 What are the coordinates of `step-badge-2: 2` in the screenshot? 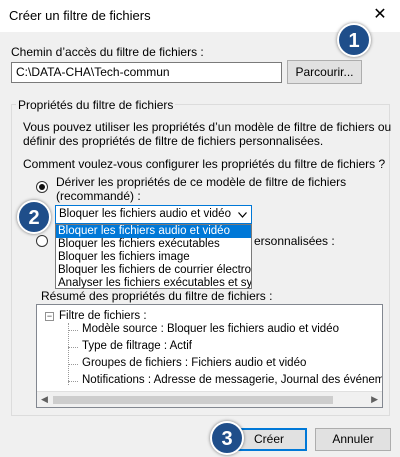 It's located at (34, 217).